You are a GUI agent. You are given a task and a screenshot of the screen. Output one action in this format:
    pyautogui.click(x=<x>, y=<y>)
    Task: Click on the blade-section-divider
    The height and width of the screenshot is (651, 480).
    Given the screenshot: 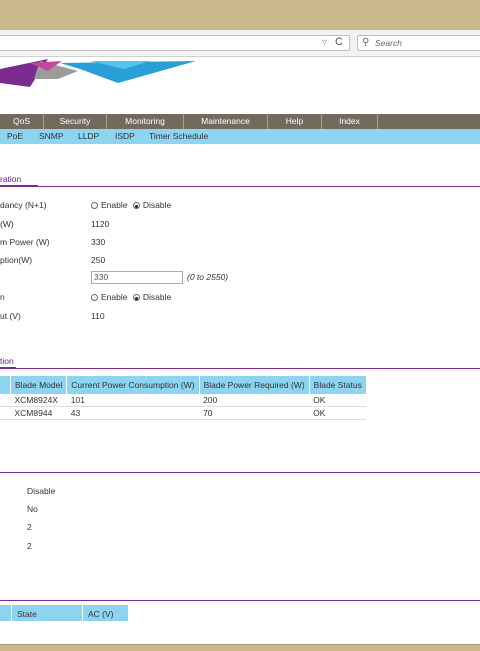 What is the action you would take?
    pyautogui.click(x=240, y=368)
    